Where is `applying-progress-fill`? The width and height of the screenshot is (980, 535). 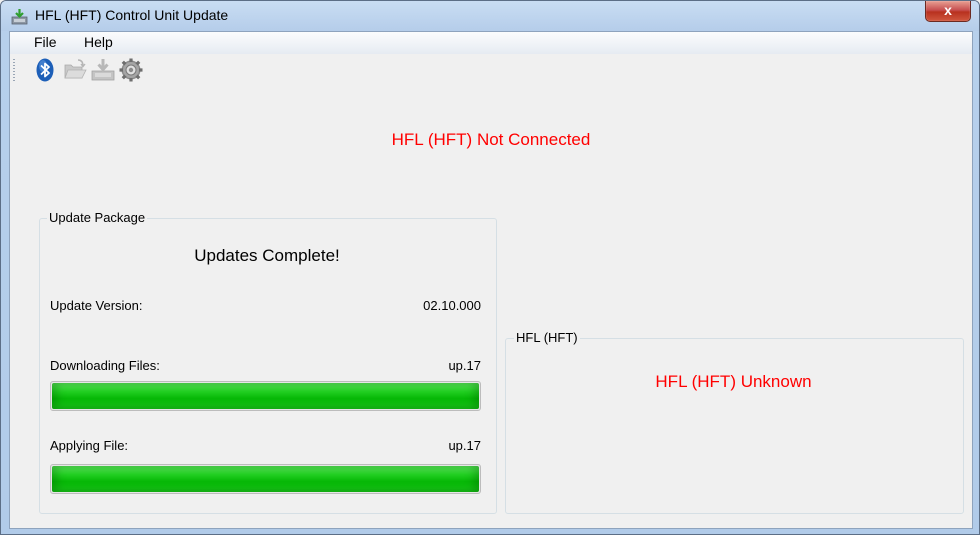 applying-progress-fill is located at coordinates (265, 479).